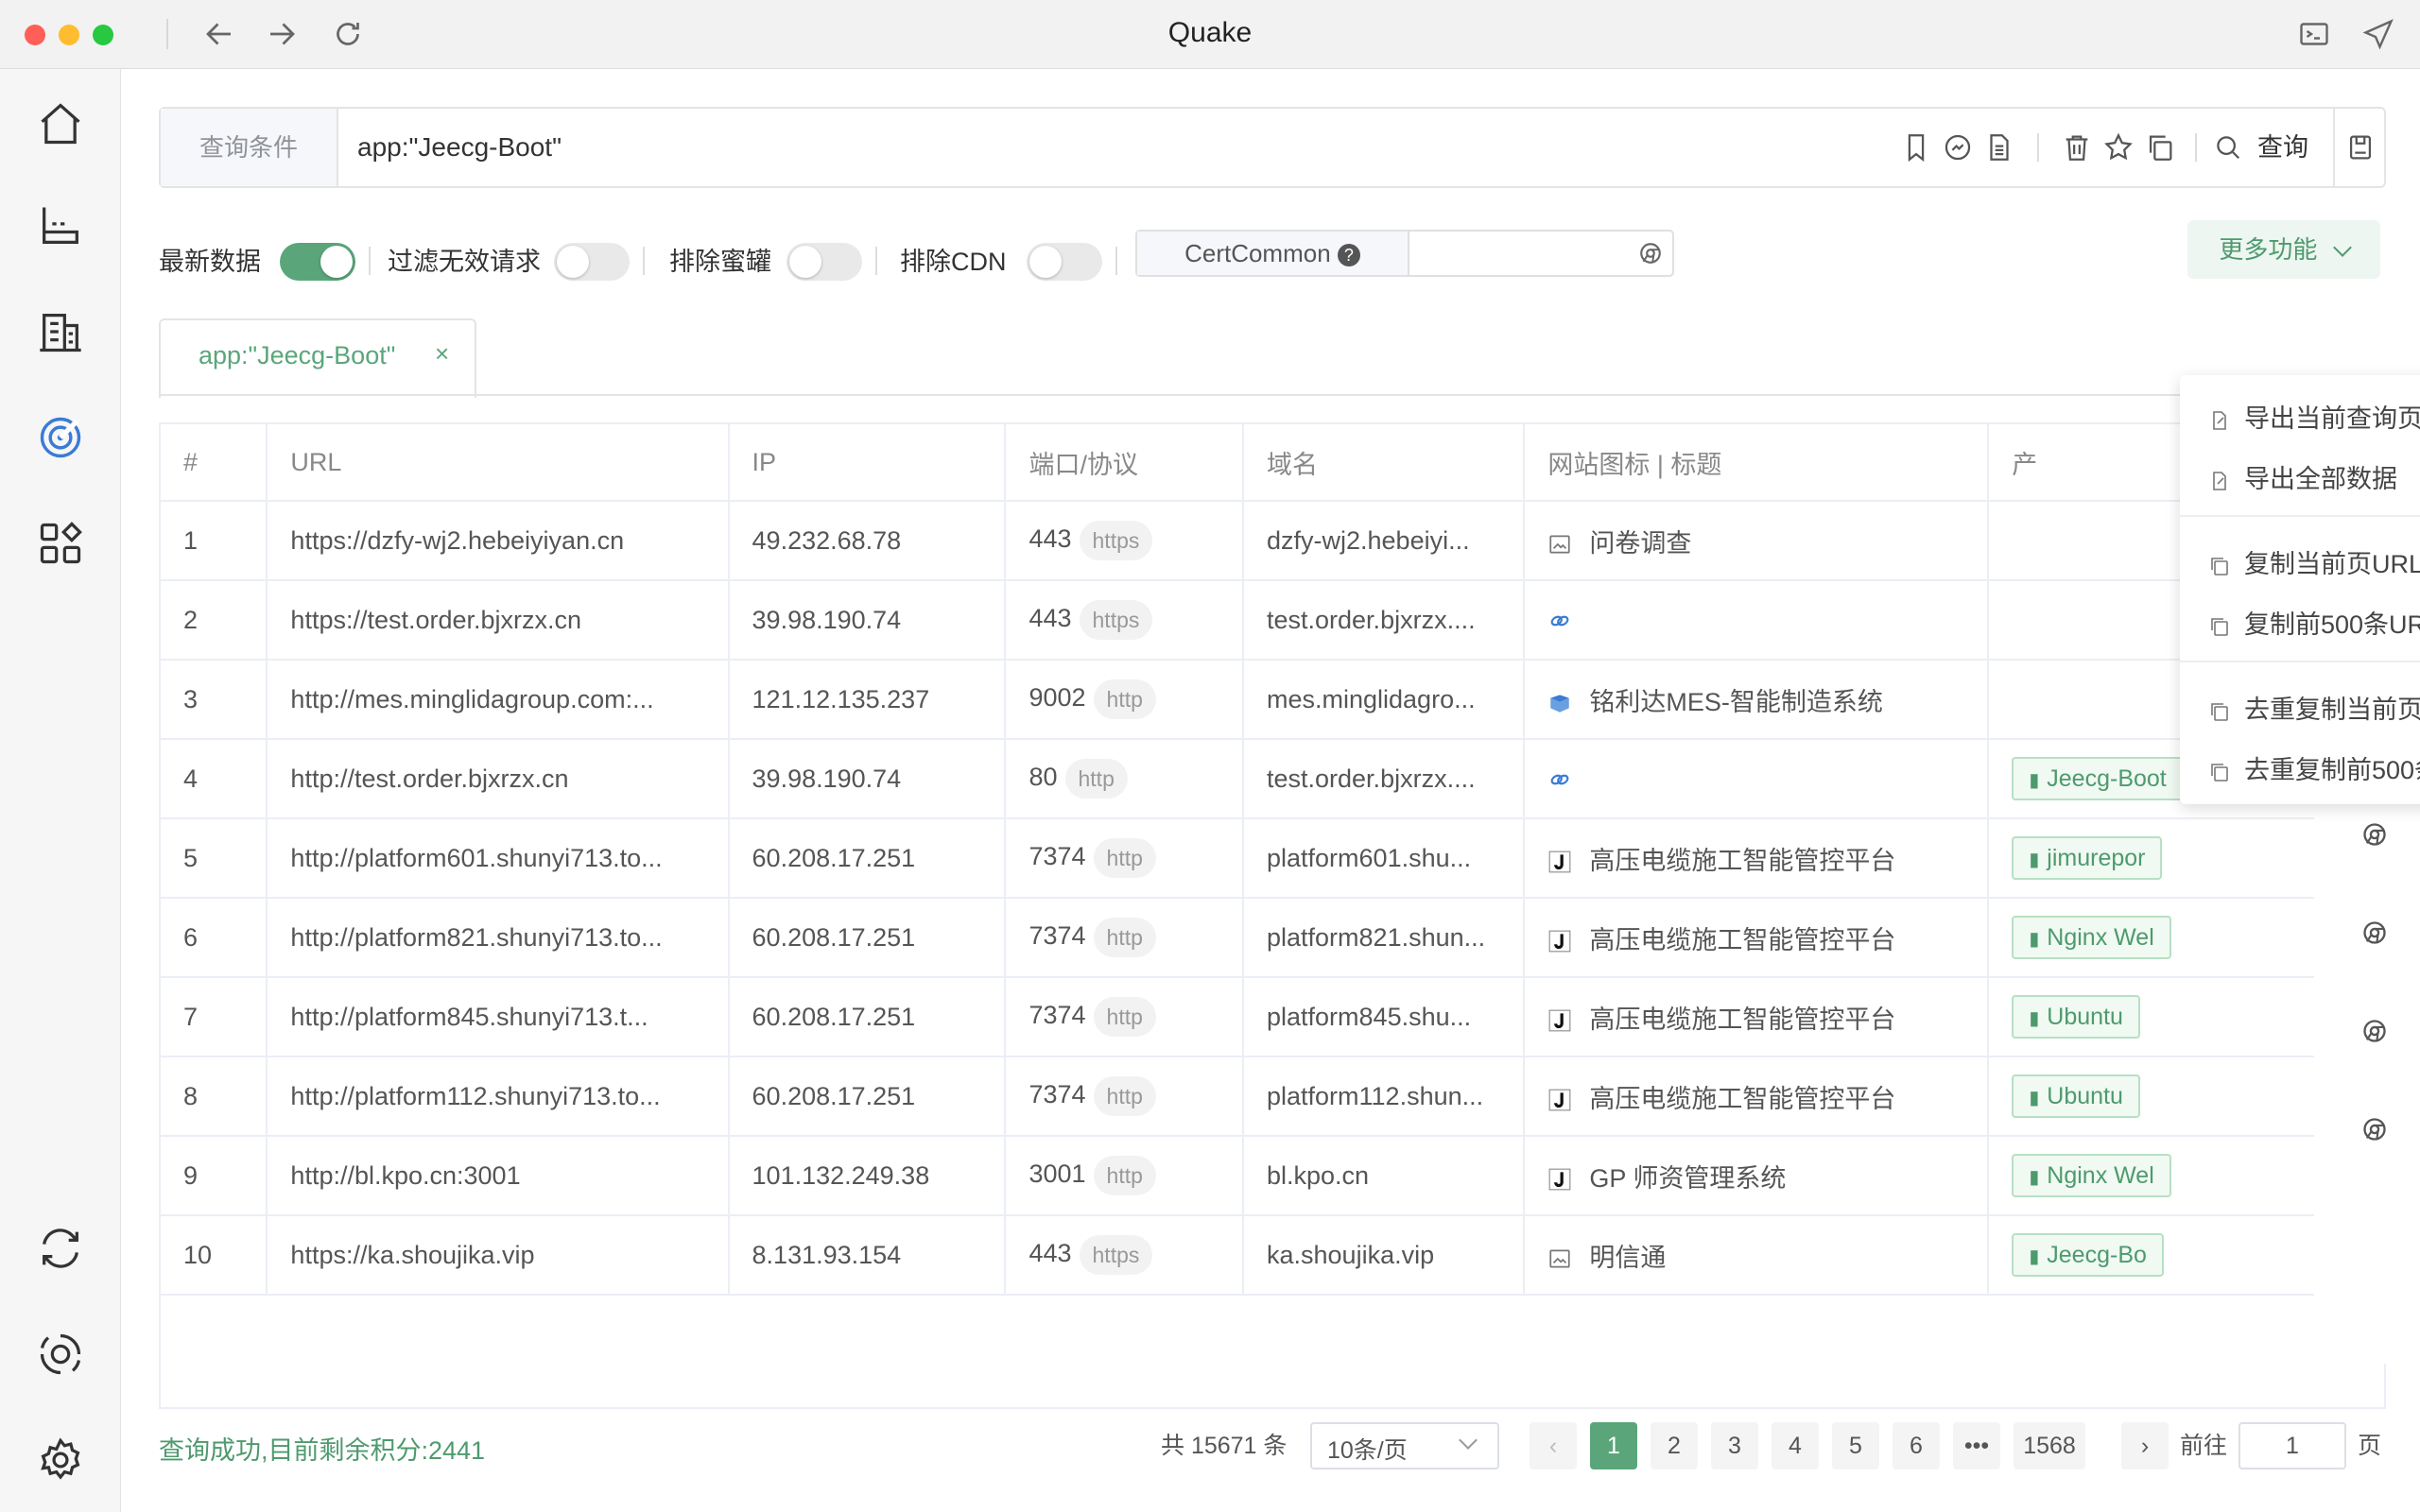 The width and height of the screenshot is (2420, 1512). What do you see at coordinates (1613, 1445) in the screenshot?
I see `page-button: 1` at bounding box center [1613, 1445].